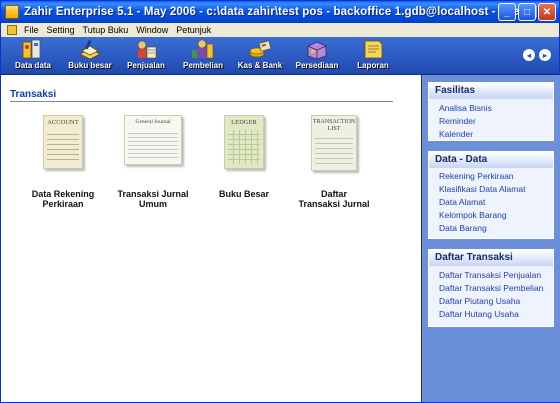  What do you see at coordinates (334, 125) in the screenshot?
I see `doc-header: TRANSACTION LIST` at bounding box center [334, 125].